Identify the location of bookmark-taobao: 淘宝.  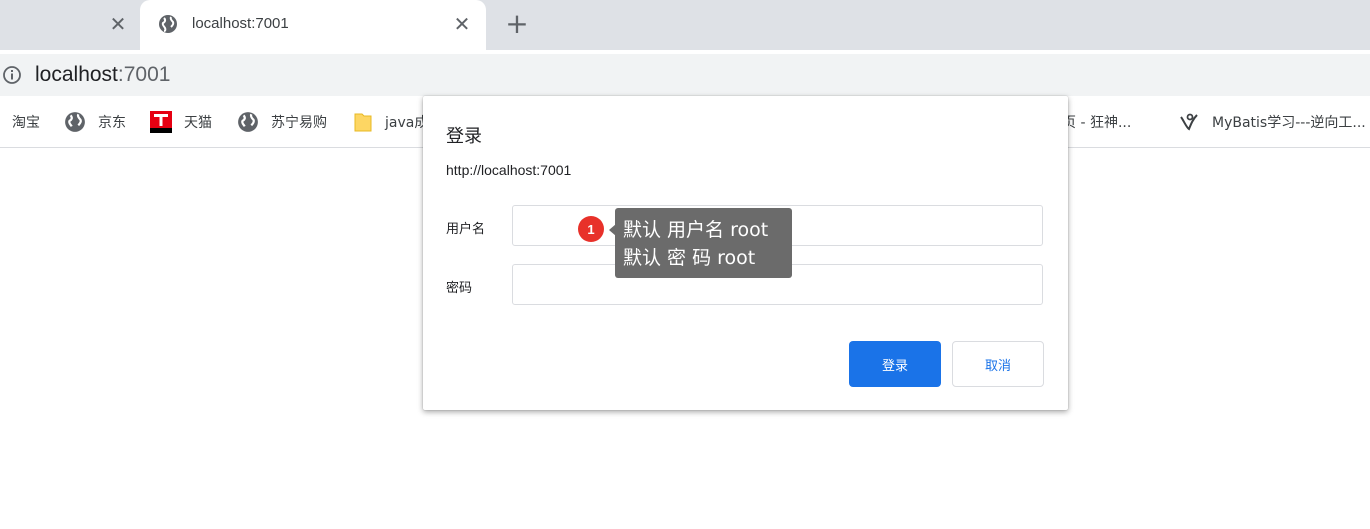
(26, 122).